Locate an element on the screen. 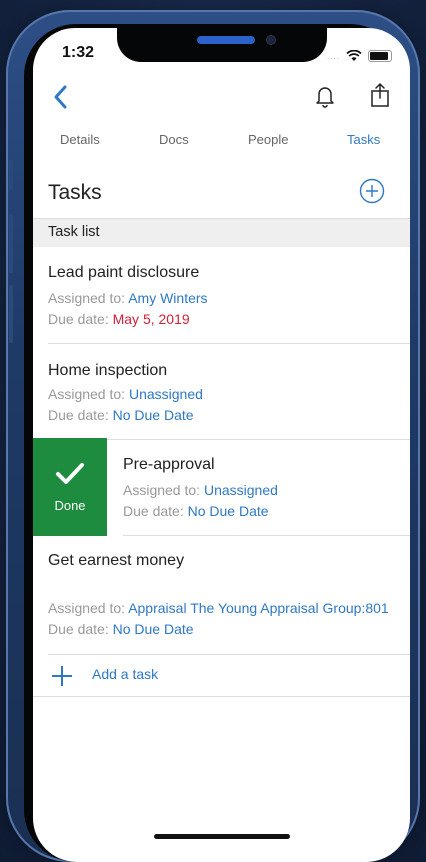 The width and height of the screenshot is (426, 862). tab-bar: Details Docs People Tasks is located at coordinates (221, 146).